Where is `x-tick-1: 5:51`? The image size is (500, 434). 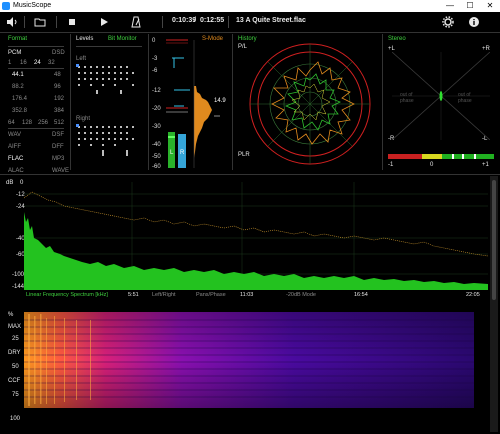 x-tick-1: 5:51 is located at coordinates (133, 295).